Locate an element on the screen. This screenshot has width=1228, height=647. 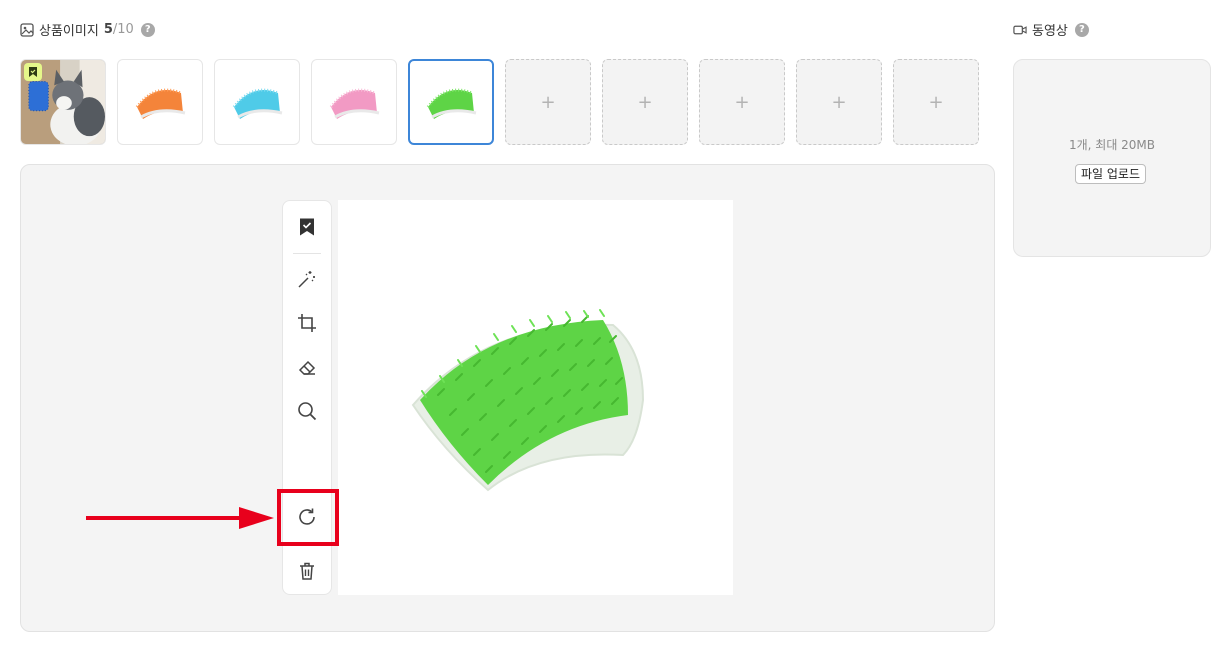
thumbnail-green-selected is located at coordinates (451, 102).